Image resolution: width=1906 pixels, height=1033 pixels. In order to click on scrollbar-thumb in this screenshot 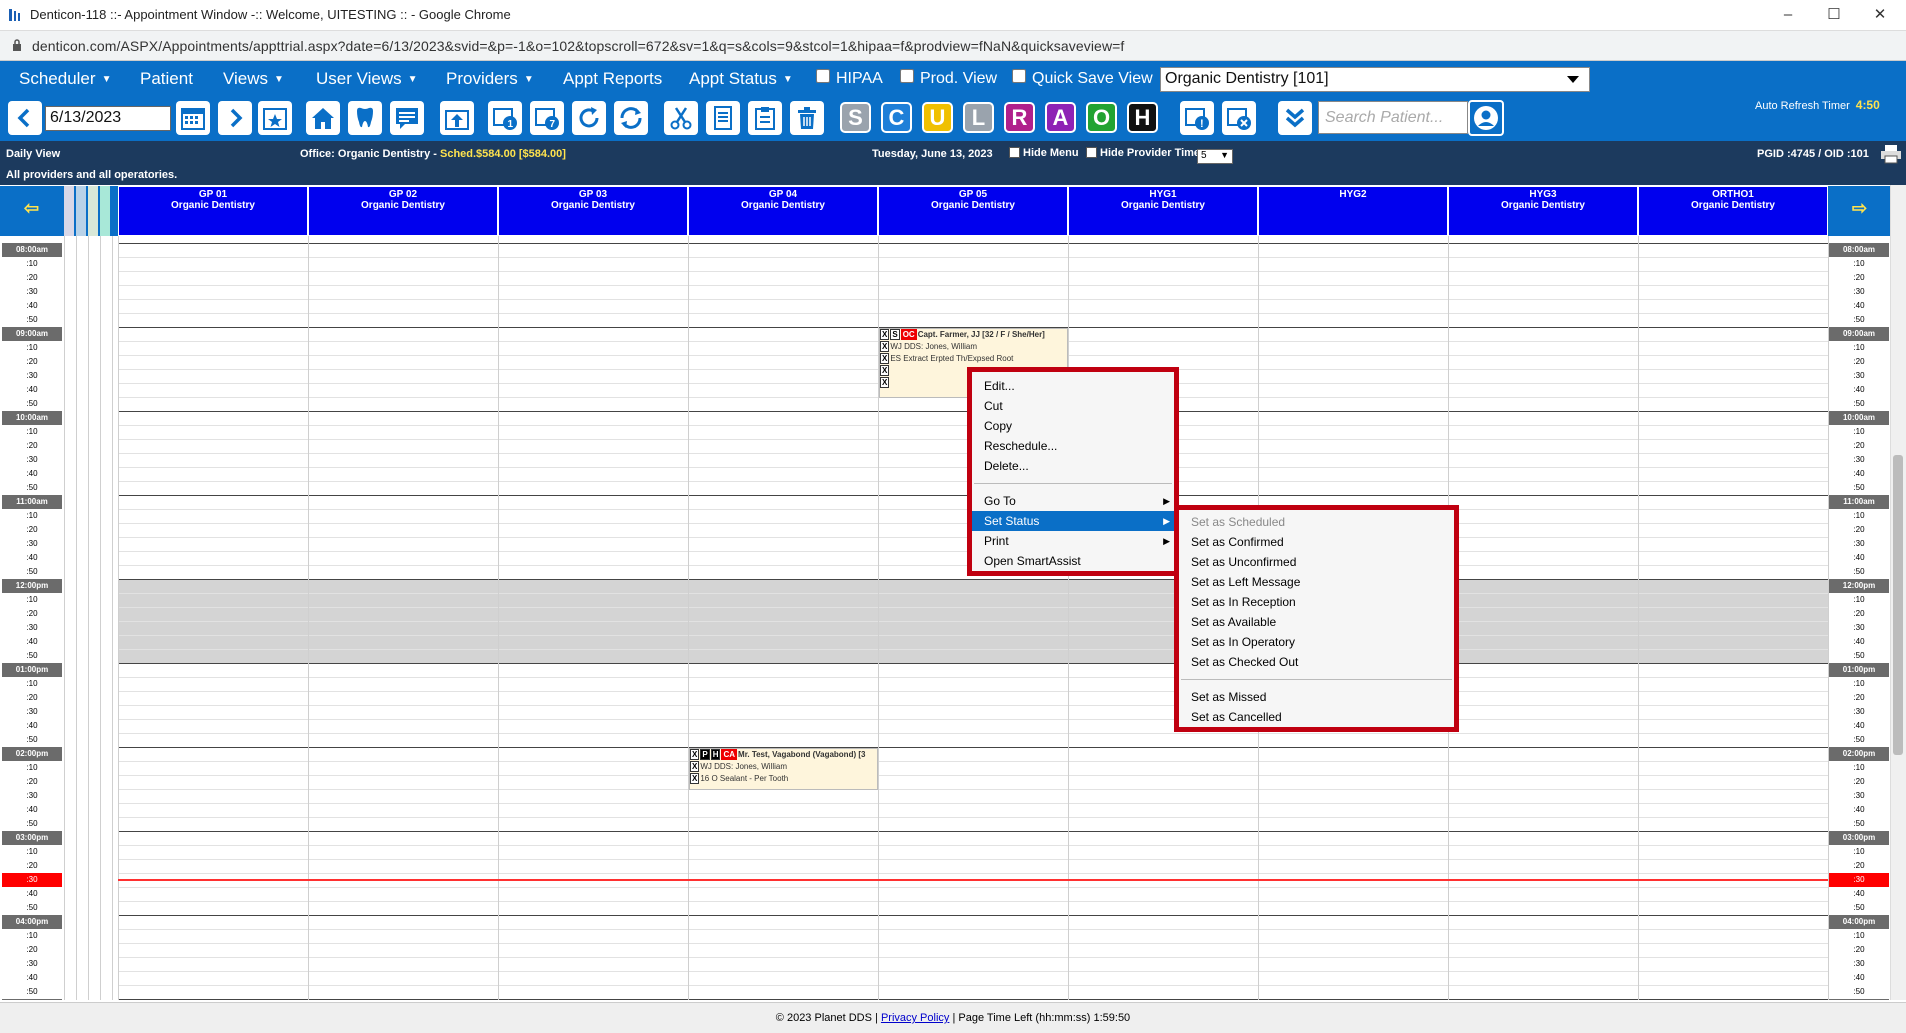, I will do `click(1898, 605)`.